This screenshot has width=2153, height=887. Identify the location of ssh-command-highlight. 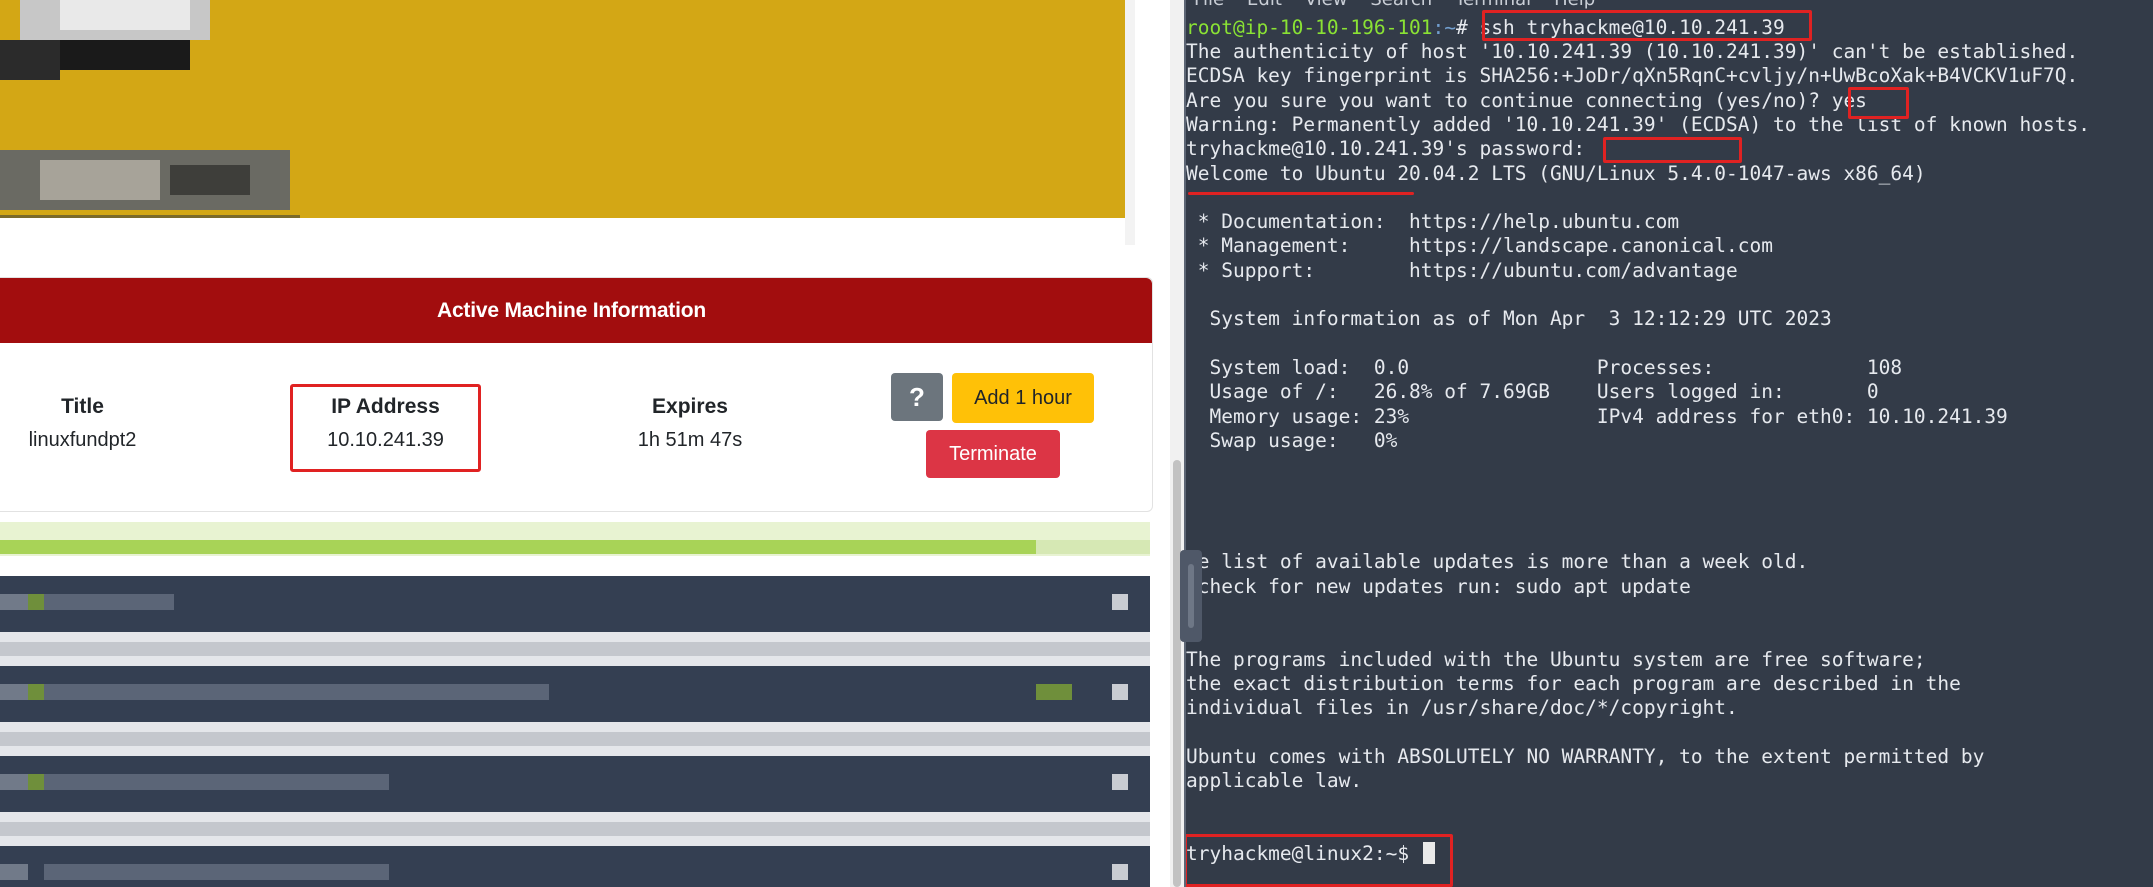
(1647, 25).